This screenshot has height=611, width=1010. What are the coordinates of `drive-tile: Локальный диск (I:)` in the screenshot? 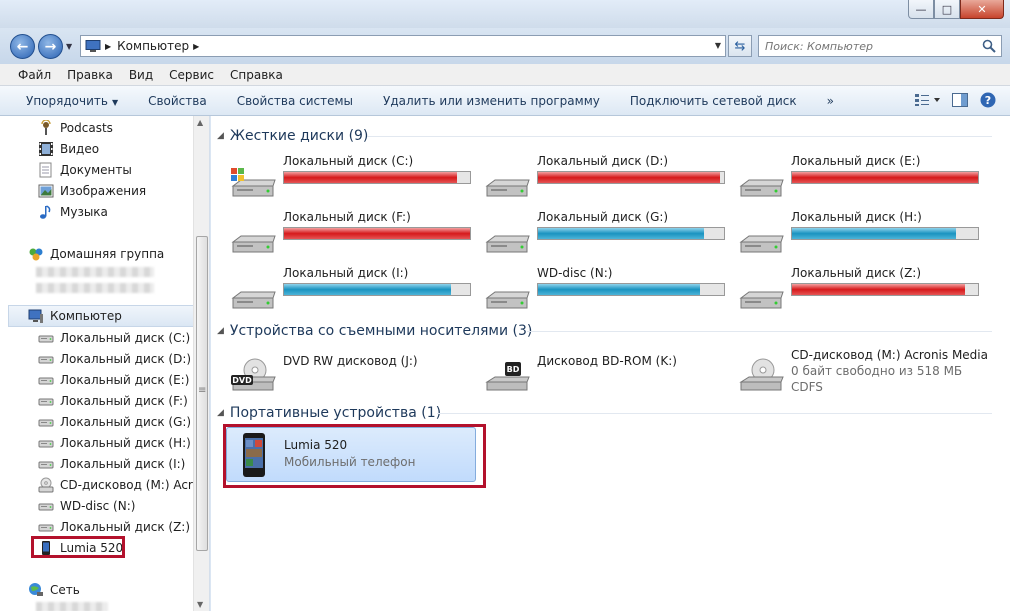 It's located at (354, 291).